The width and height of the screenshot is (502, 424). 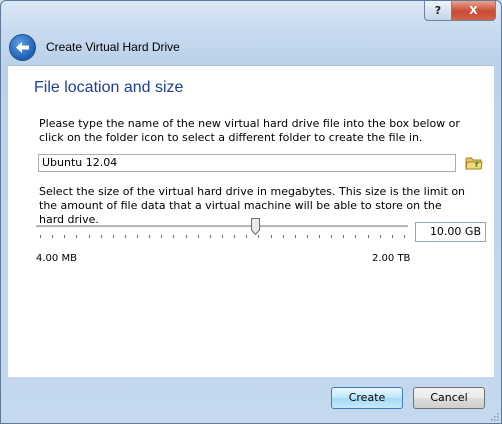 I want to click on resize-grip-icon, so click(x=494, y=416).